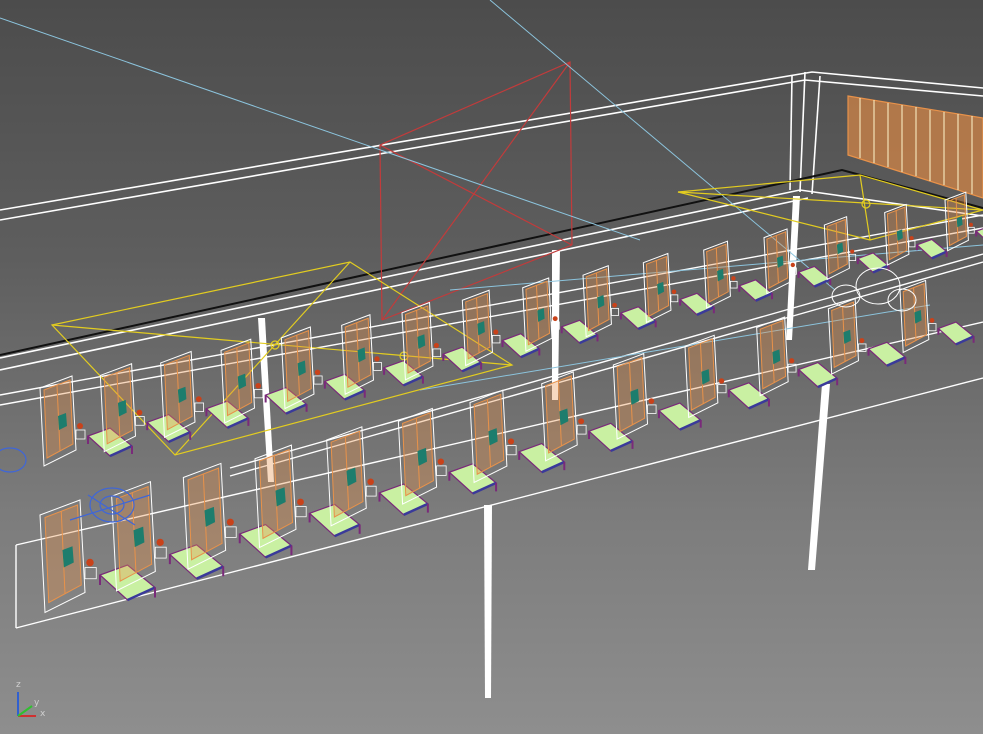 The image size is (983, 734). What do you see at coordinates (476, 191) in the screenshot?
I see `camera-frustum` at bounding box center [476, 191].